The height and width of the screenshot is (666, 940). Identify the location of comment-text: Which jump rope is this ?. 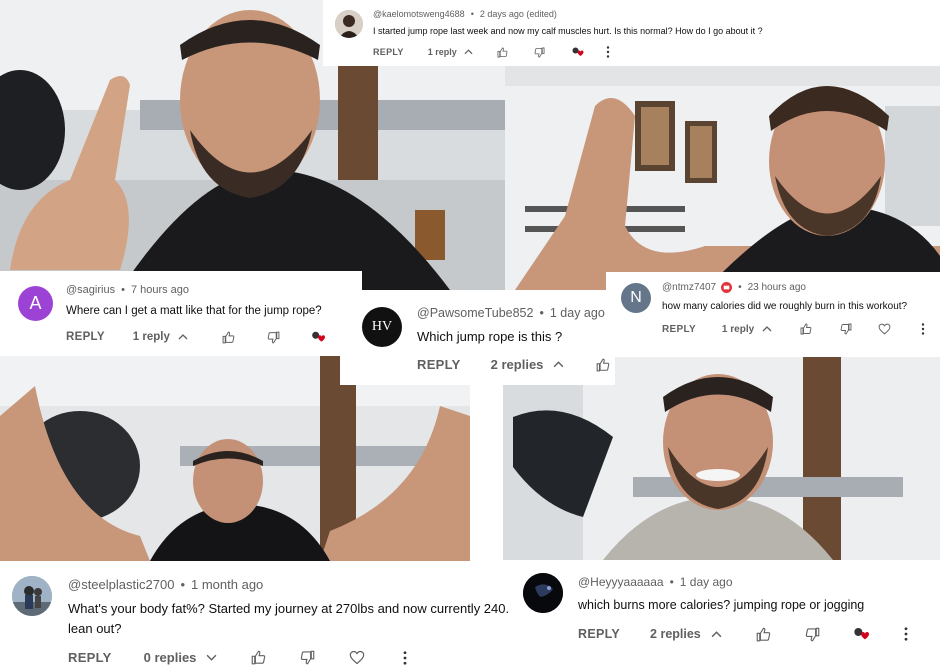
(490, 336).